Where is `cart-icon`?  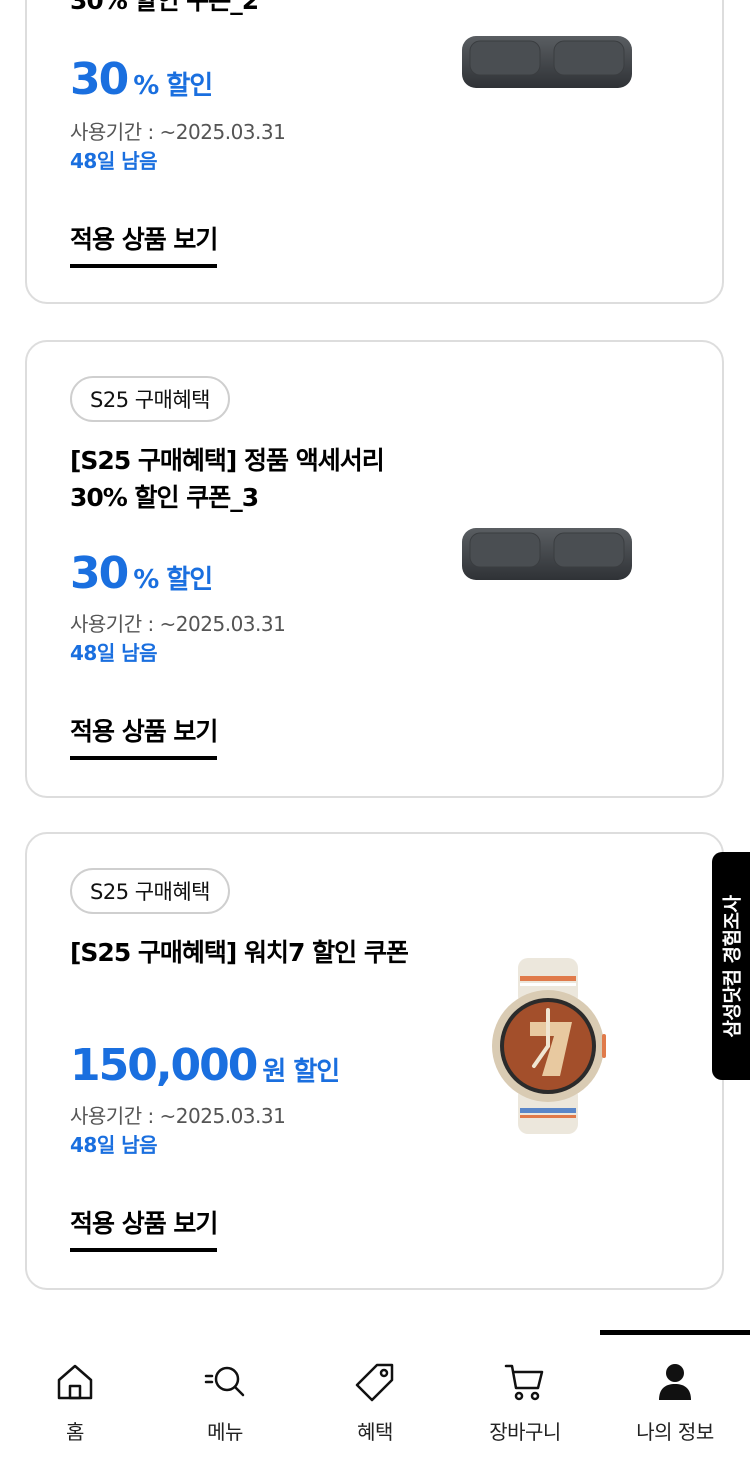
cart-icon is located at coordinates (525, 1382).